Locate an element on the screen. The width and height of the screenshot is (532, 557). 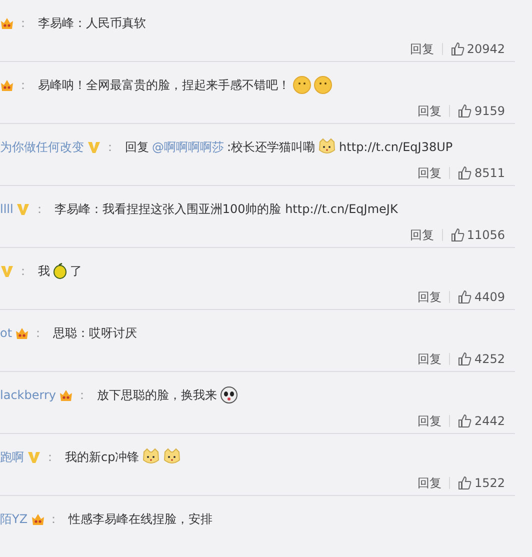
comment-text: 李易峰：人民币真软 is located at coordinates (92, 23).